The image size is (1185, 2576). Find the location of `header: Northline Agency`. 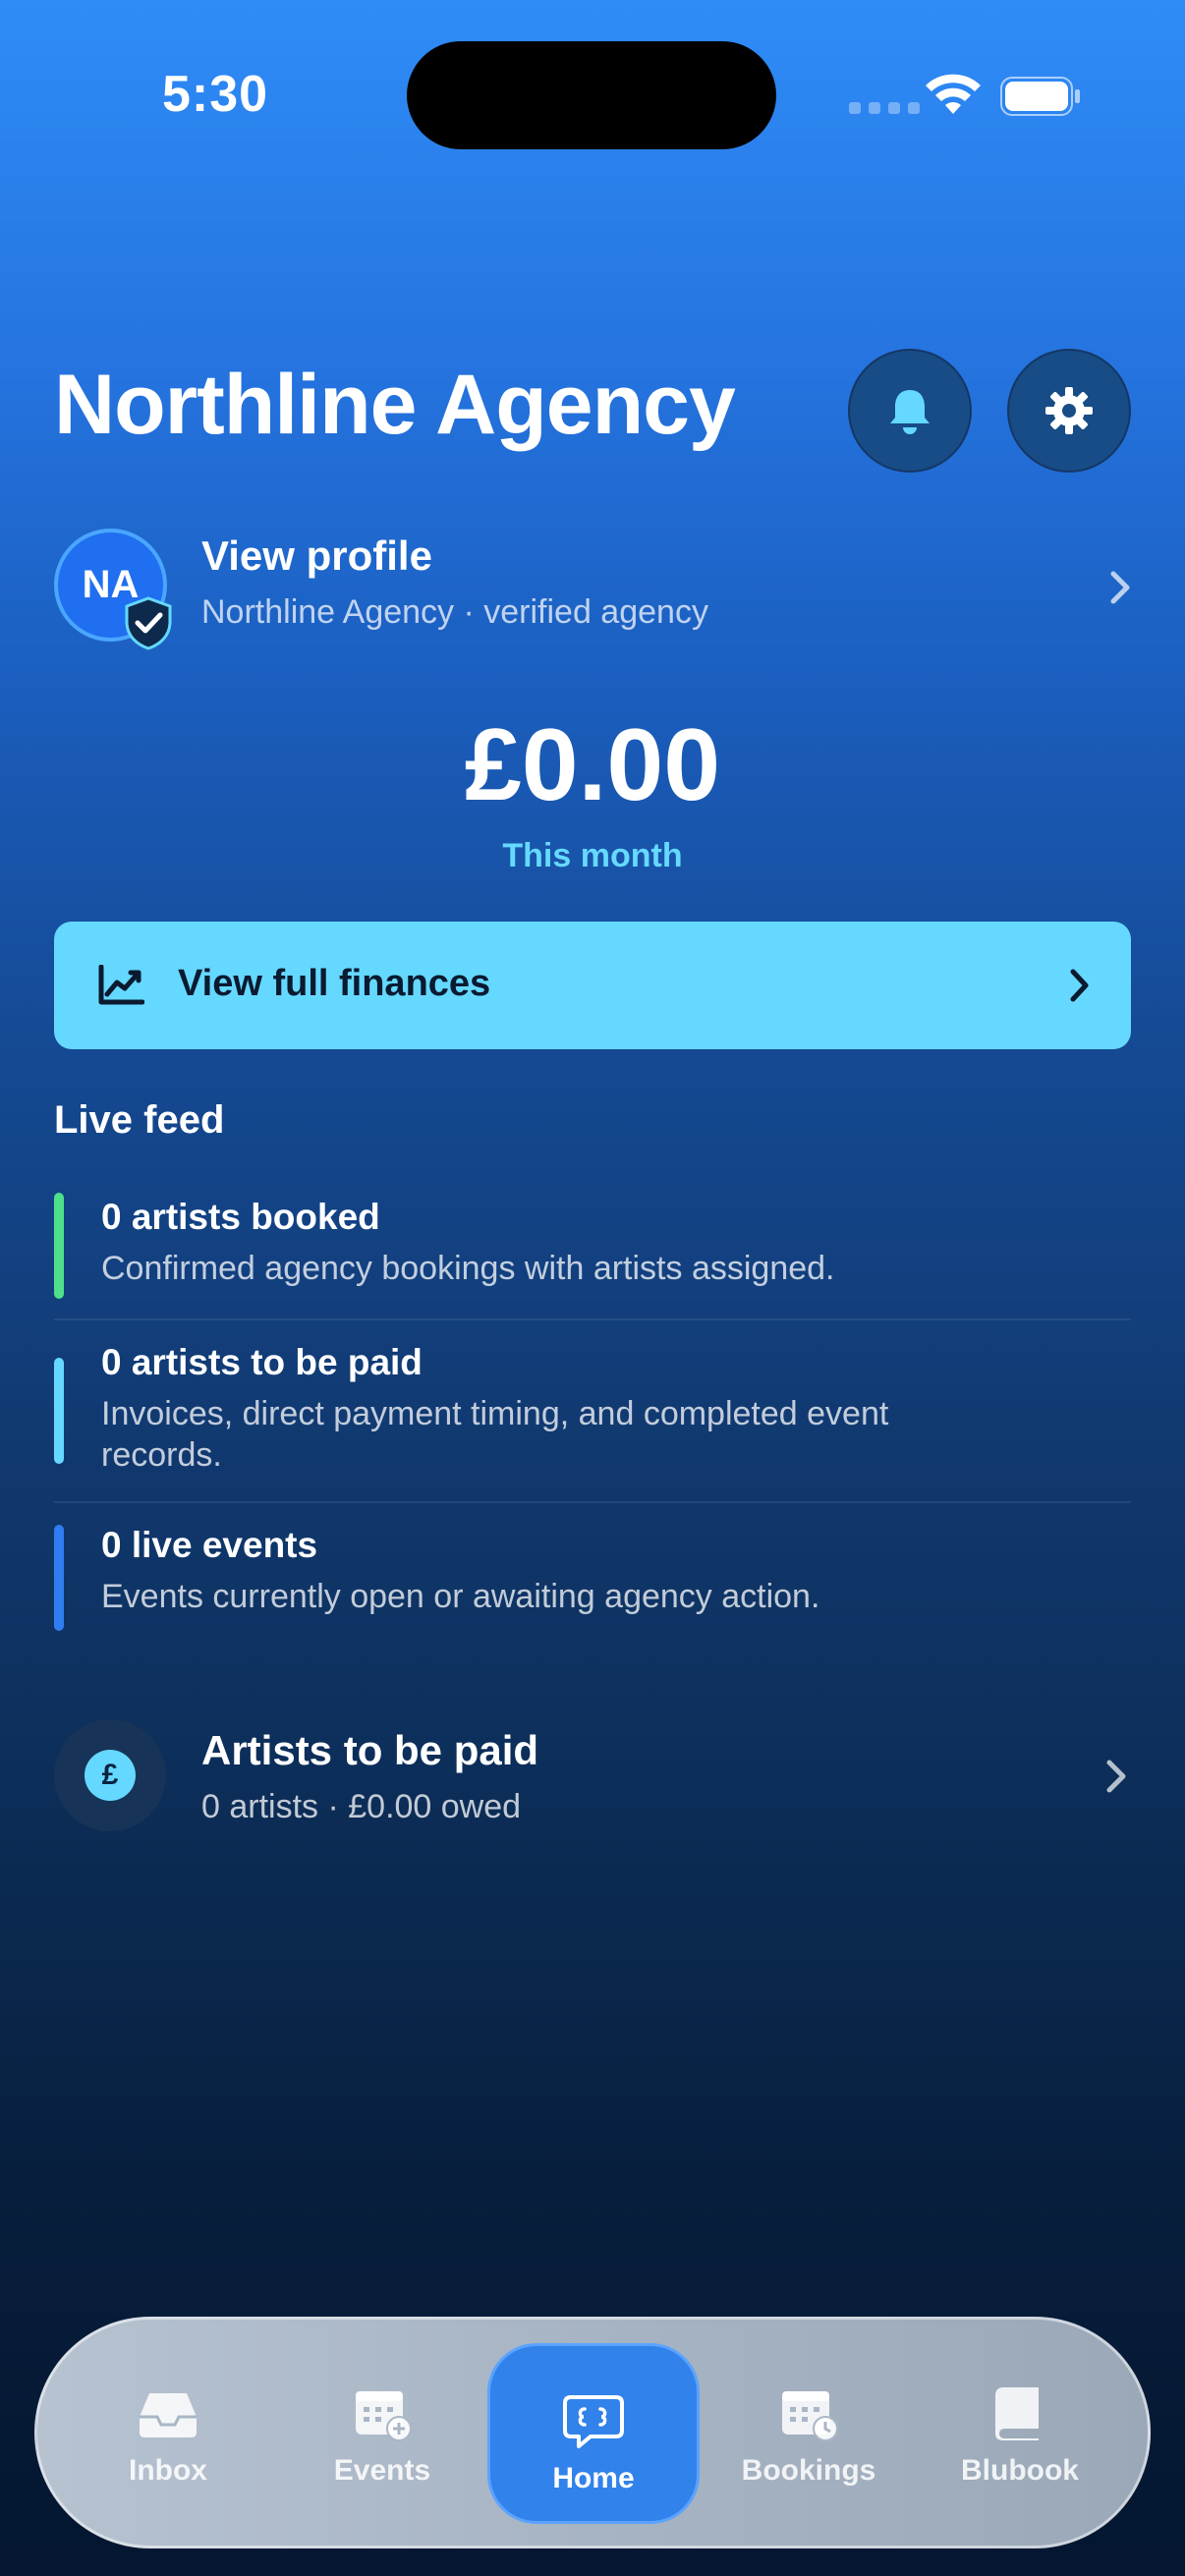

header: Northline Agency is located at coordinates (594, 407).